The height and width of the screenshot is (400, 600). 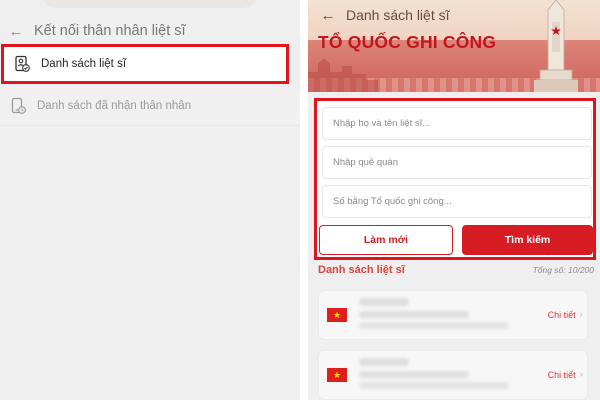 What do you see at coordinates (361, 270) in the screenshot?
I see `list-title: Danh sách liệt sĩ` at bounding box center [361, 270].